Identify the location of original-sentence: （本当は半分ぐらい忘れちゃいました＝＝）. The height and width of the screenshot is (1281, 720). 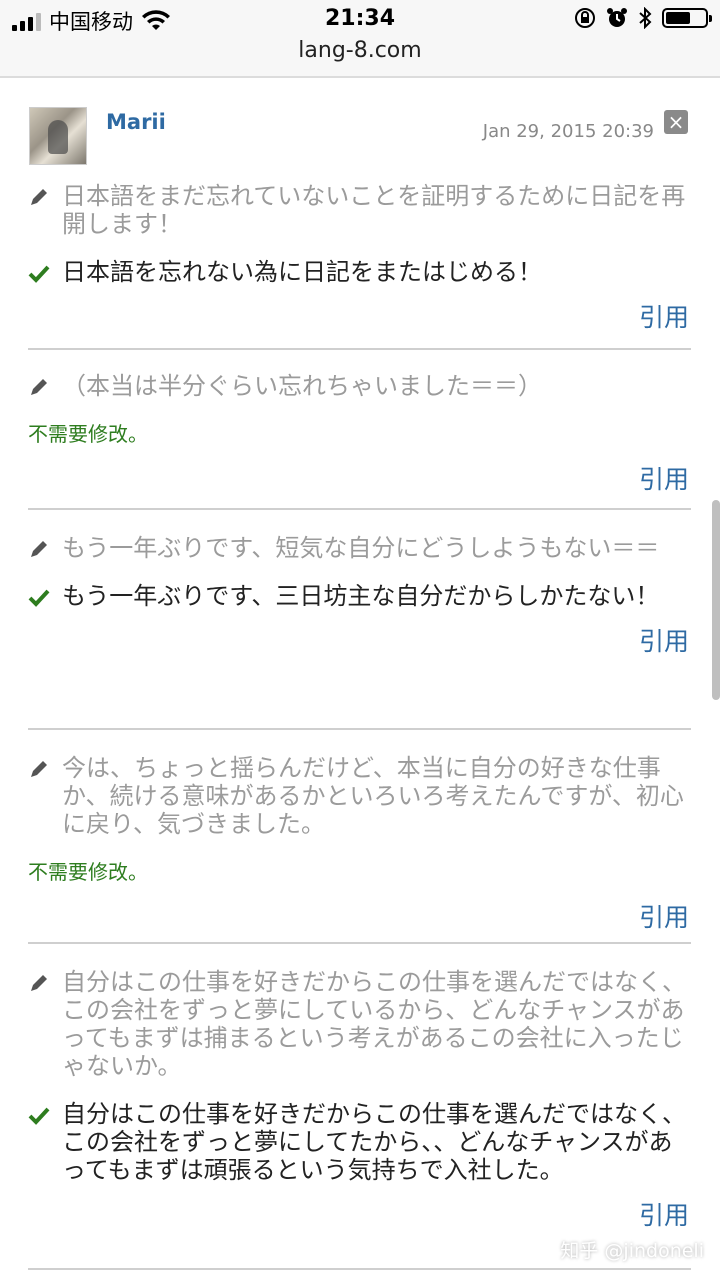
(359, 386).